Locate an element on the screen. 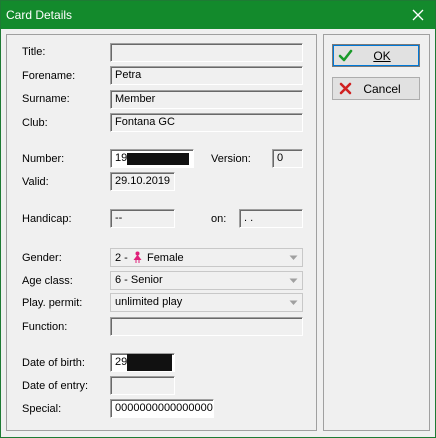  surname-field: Member is located at coordinates (206, 99).